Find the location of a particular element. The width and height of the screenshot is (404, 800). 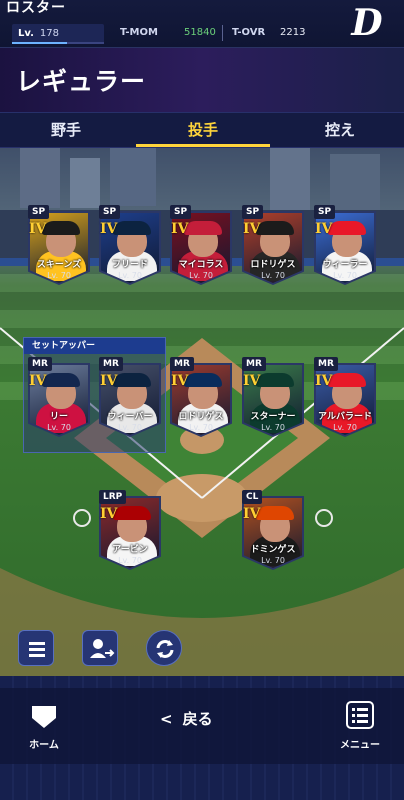

home-button: ホーム is located at coordinates (44, 726).